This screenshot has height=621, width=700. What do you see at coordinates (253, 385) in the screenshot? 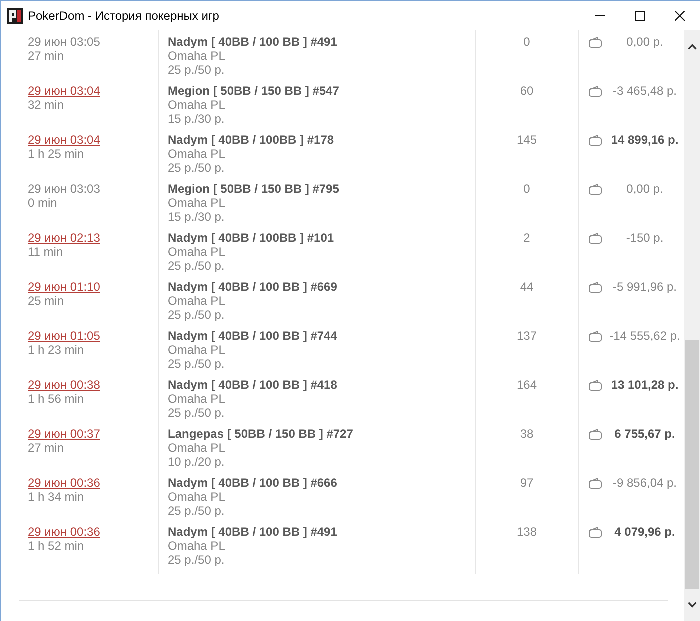
I see `table-name: Nadym [ 40BB / 100 BB ] #418` at bounding box center [253, 385].